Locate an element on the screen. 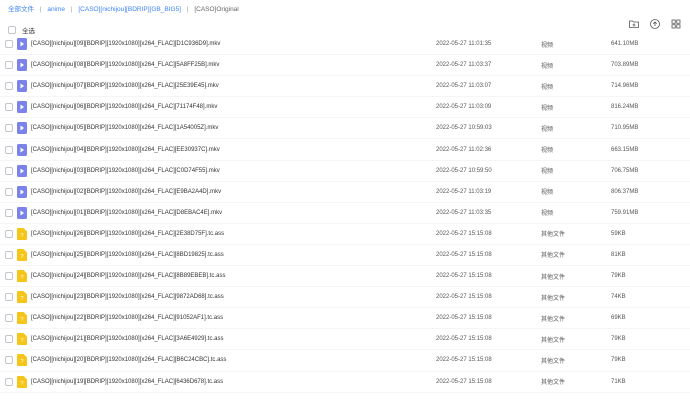 This screenshot has width=690, height=402. select-all-checkbox is located at coordinates (12, 30).